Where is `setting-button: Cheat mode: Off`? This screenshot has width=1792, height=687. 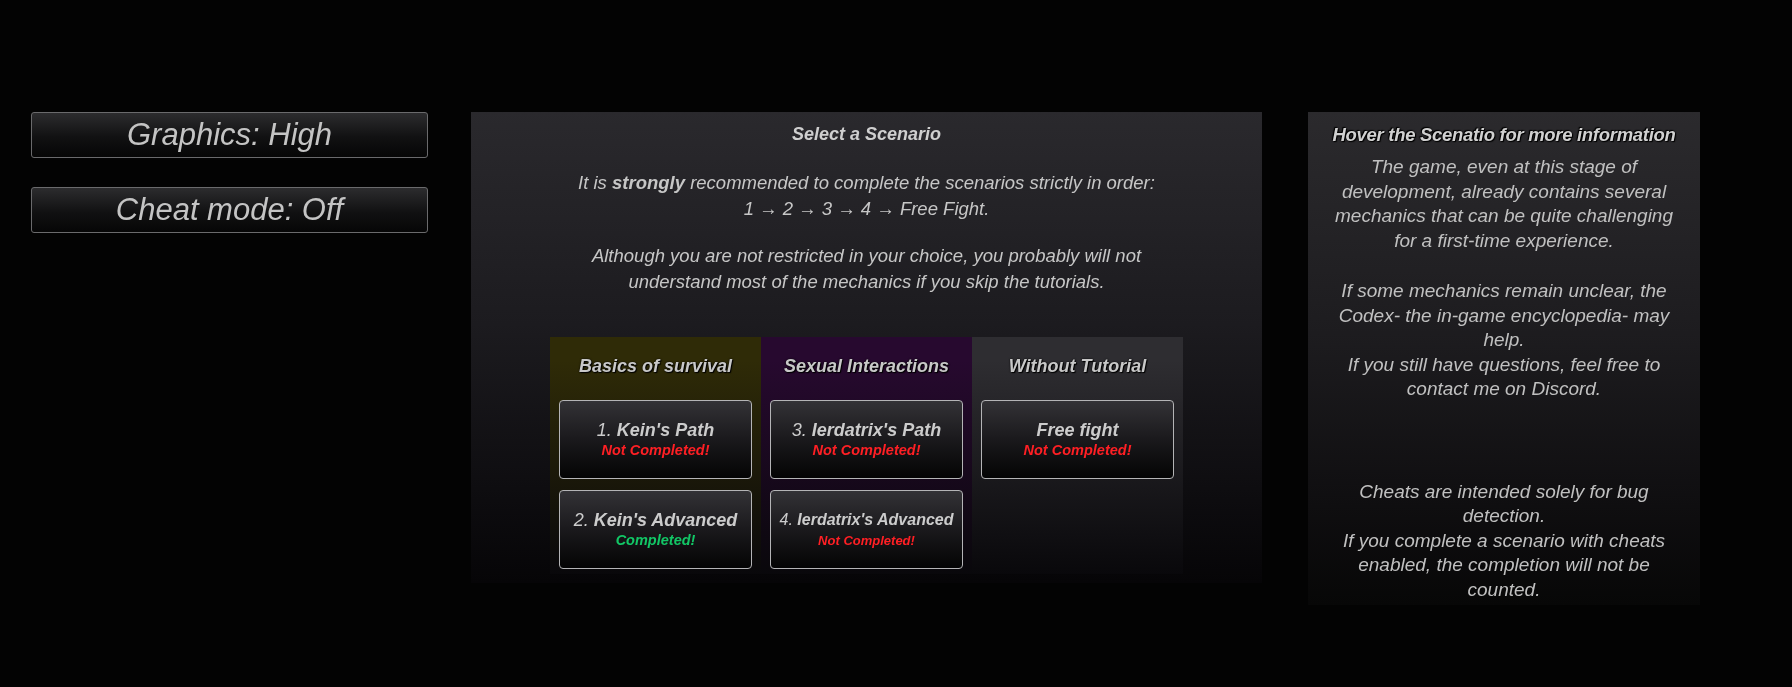 setting-button: Cheat mode: Off is located at coordinates (229, 210).